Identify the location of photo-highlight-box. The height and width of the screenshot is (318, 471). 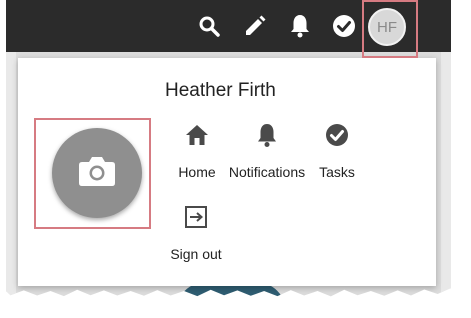
(92, 173).